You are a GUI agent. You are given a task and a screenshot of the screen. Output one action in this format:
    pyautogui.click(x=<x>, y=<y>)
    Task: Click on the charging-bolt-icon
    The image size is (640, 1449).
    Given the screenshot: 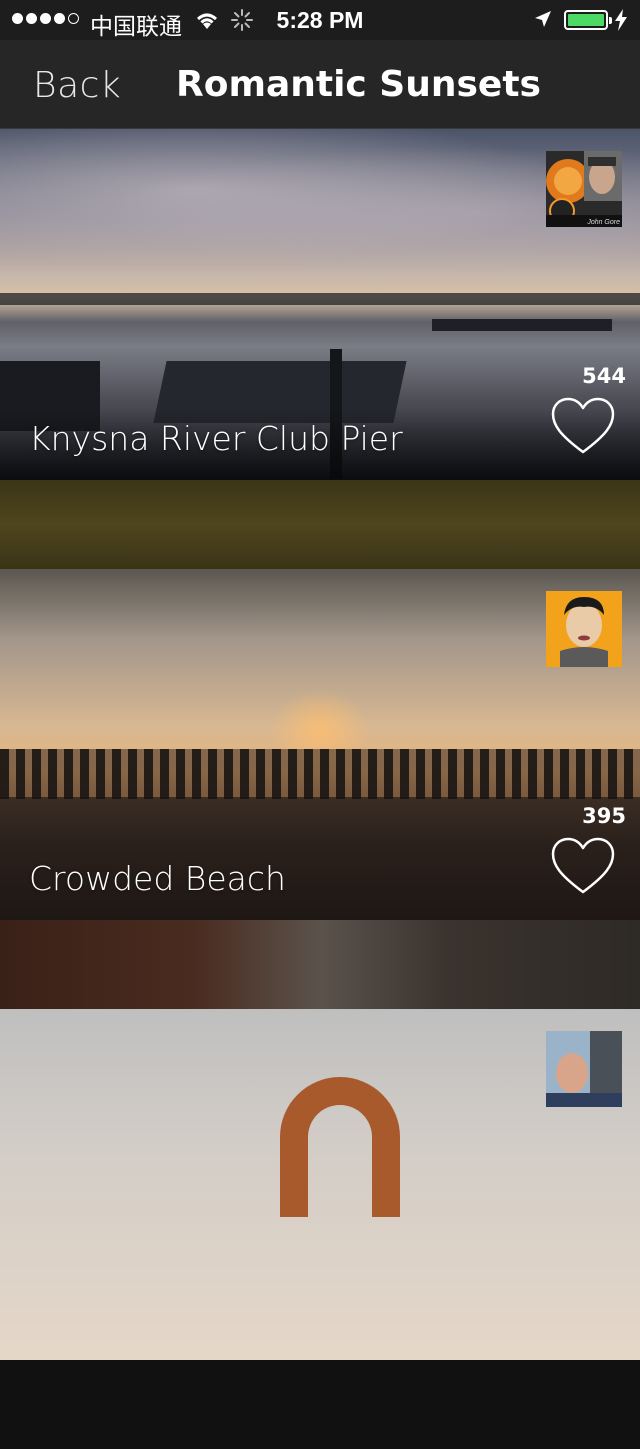 What is the action you would take?
    pyautogui.click(x=621, y=20)
    